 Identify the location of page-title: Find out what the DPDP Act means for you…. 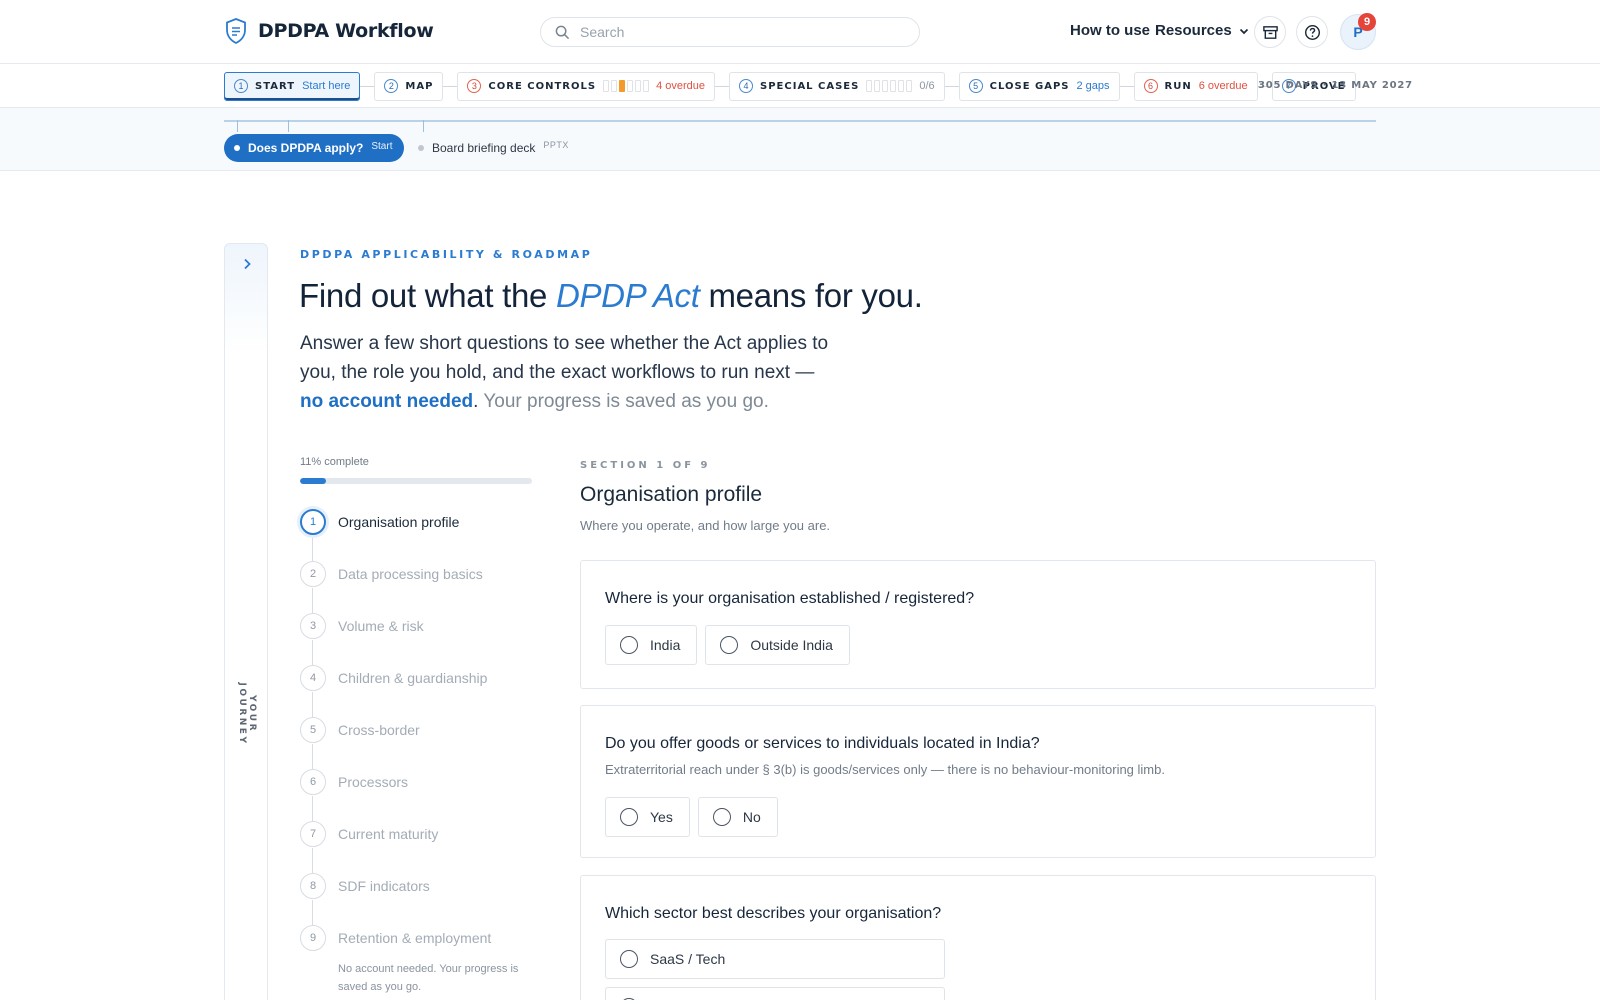
(611, 296).